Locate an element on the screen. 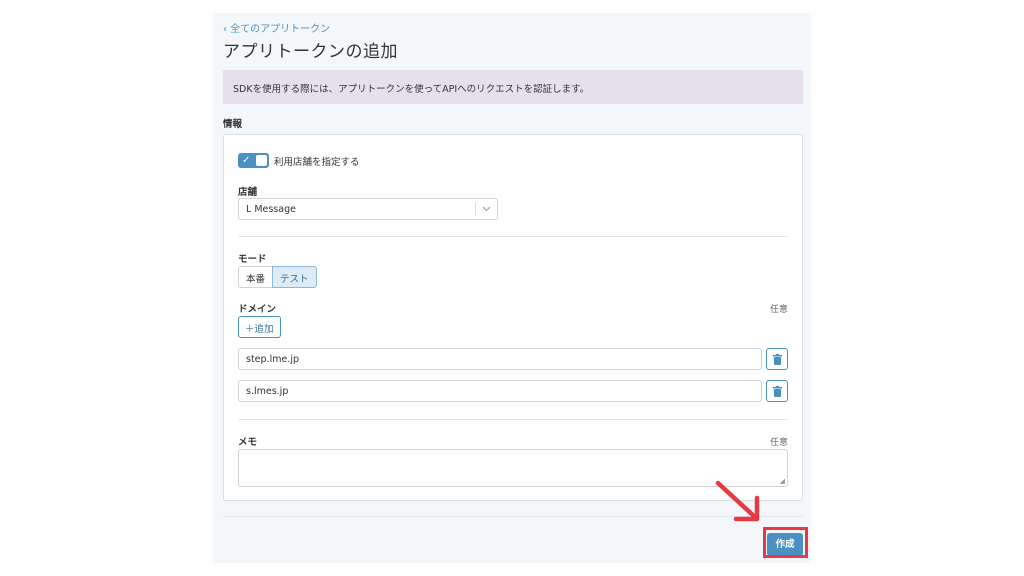 This screenshot has width=1024, height=576. memo-textarea: ◢ is located at coordinates (513, 468).